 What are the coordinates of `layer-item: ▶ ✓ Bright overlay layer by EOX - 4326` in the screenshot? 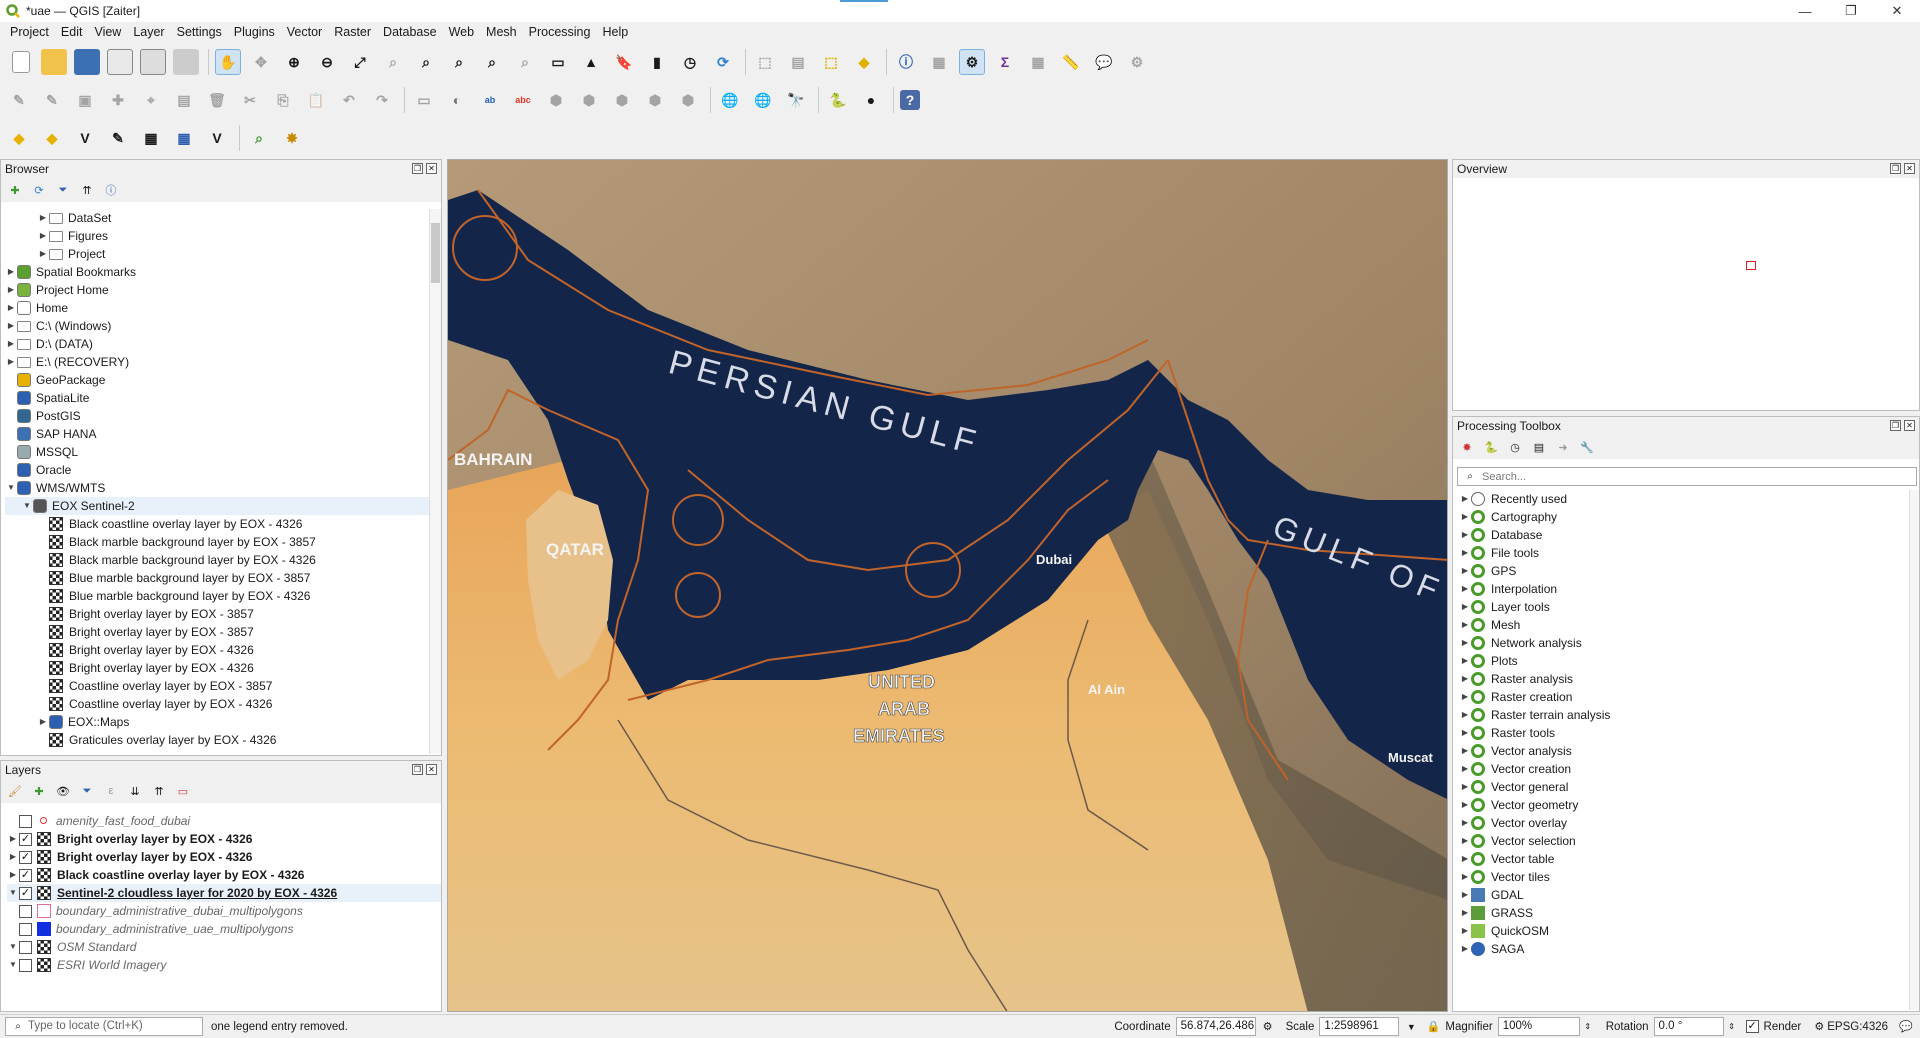 It's located at (224, 857).